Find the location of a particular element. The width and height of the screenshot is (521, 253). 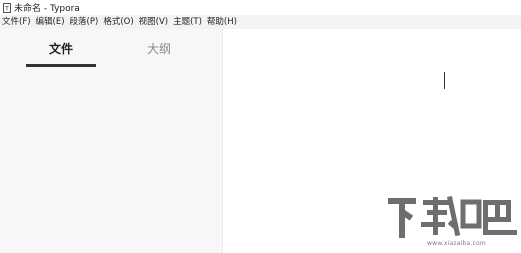

menu-format: 格式(O) is located at coordinates (118, 22).